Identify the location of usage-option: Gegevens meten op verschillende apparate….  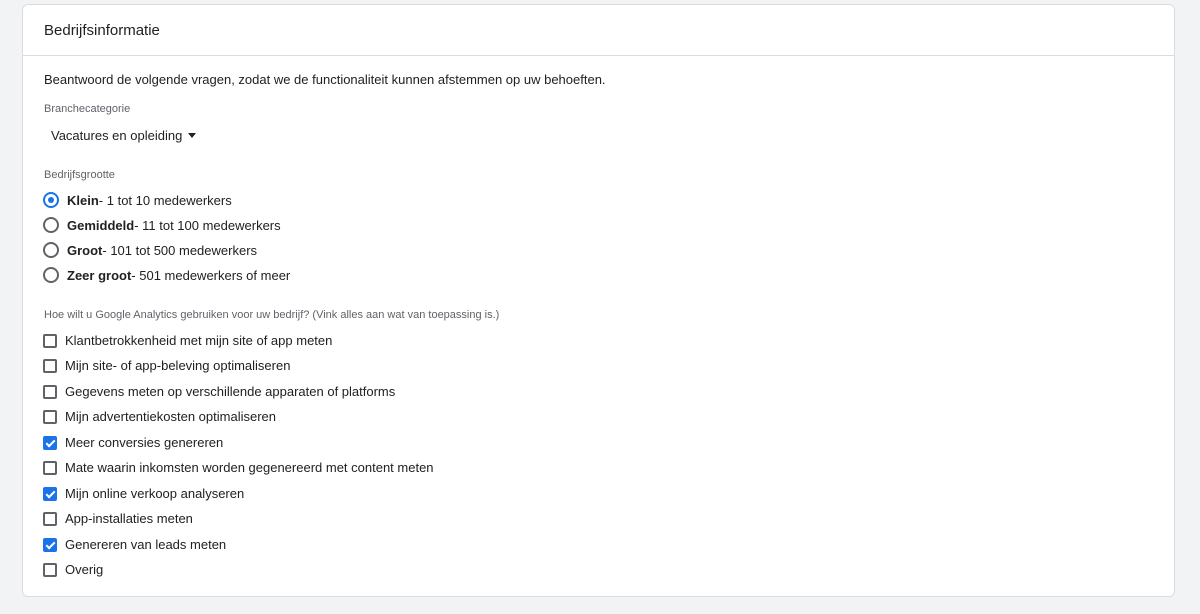
(219, 391).